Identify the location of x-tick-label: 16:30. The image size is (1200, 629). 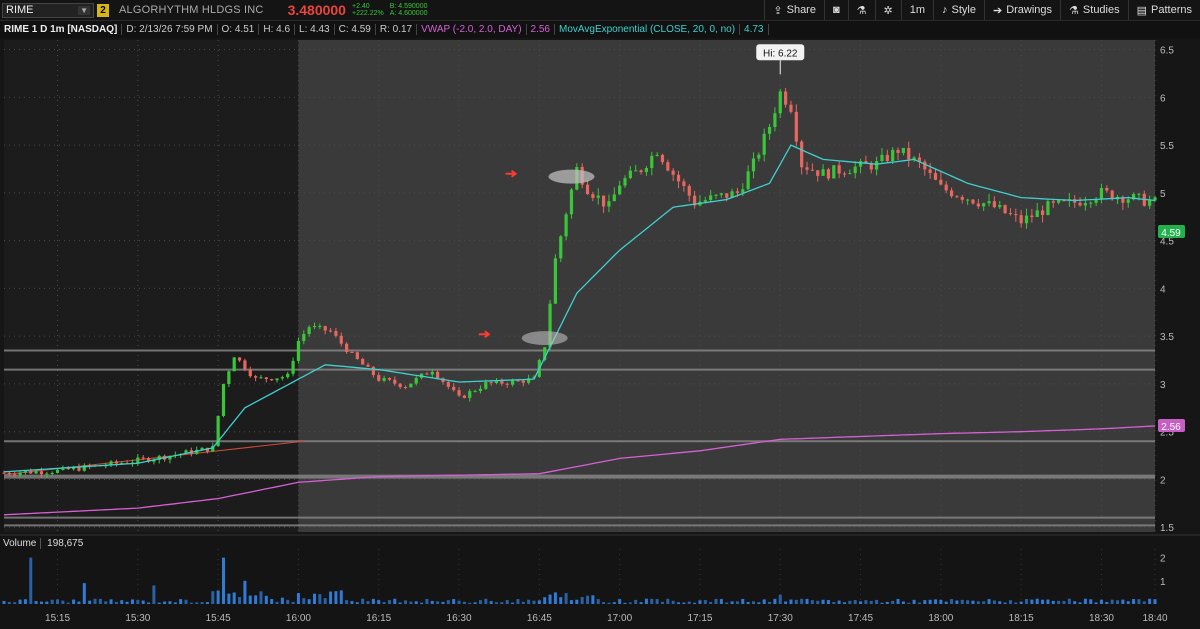
(459, 618).